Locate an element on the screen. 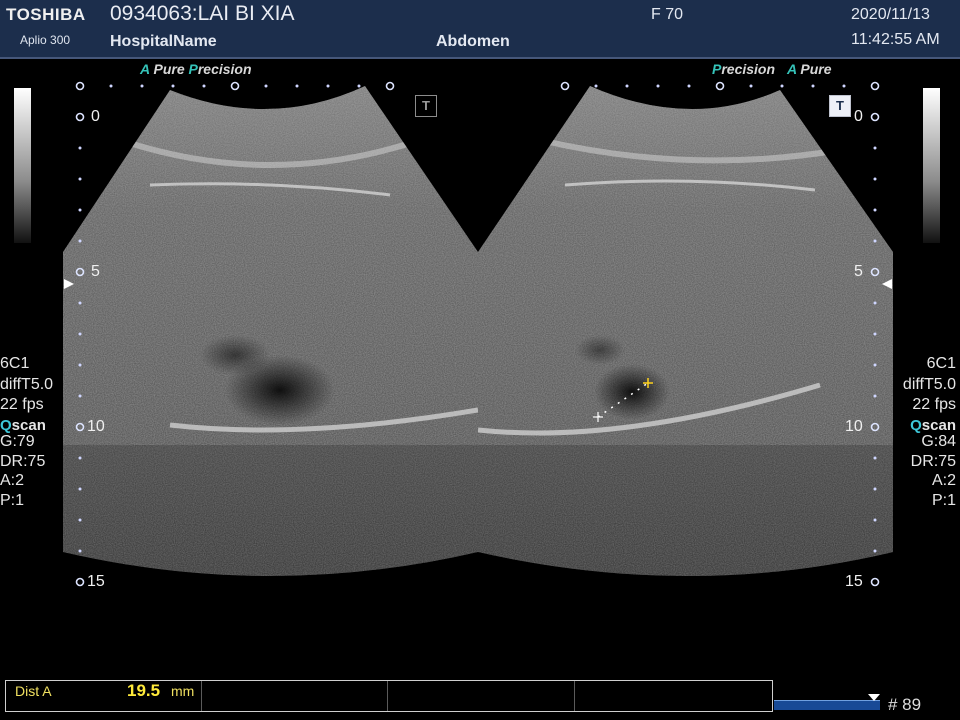  measurement-result-cell: Dist A 19.5 mm is located at coordinates (104, 696).